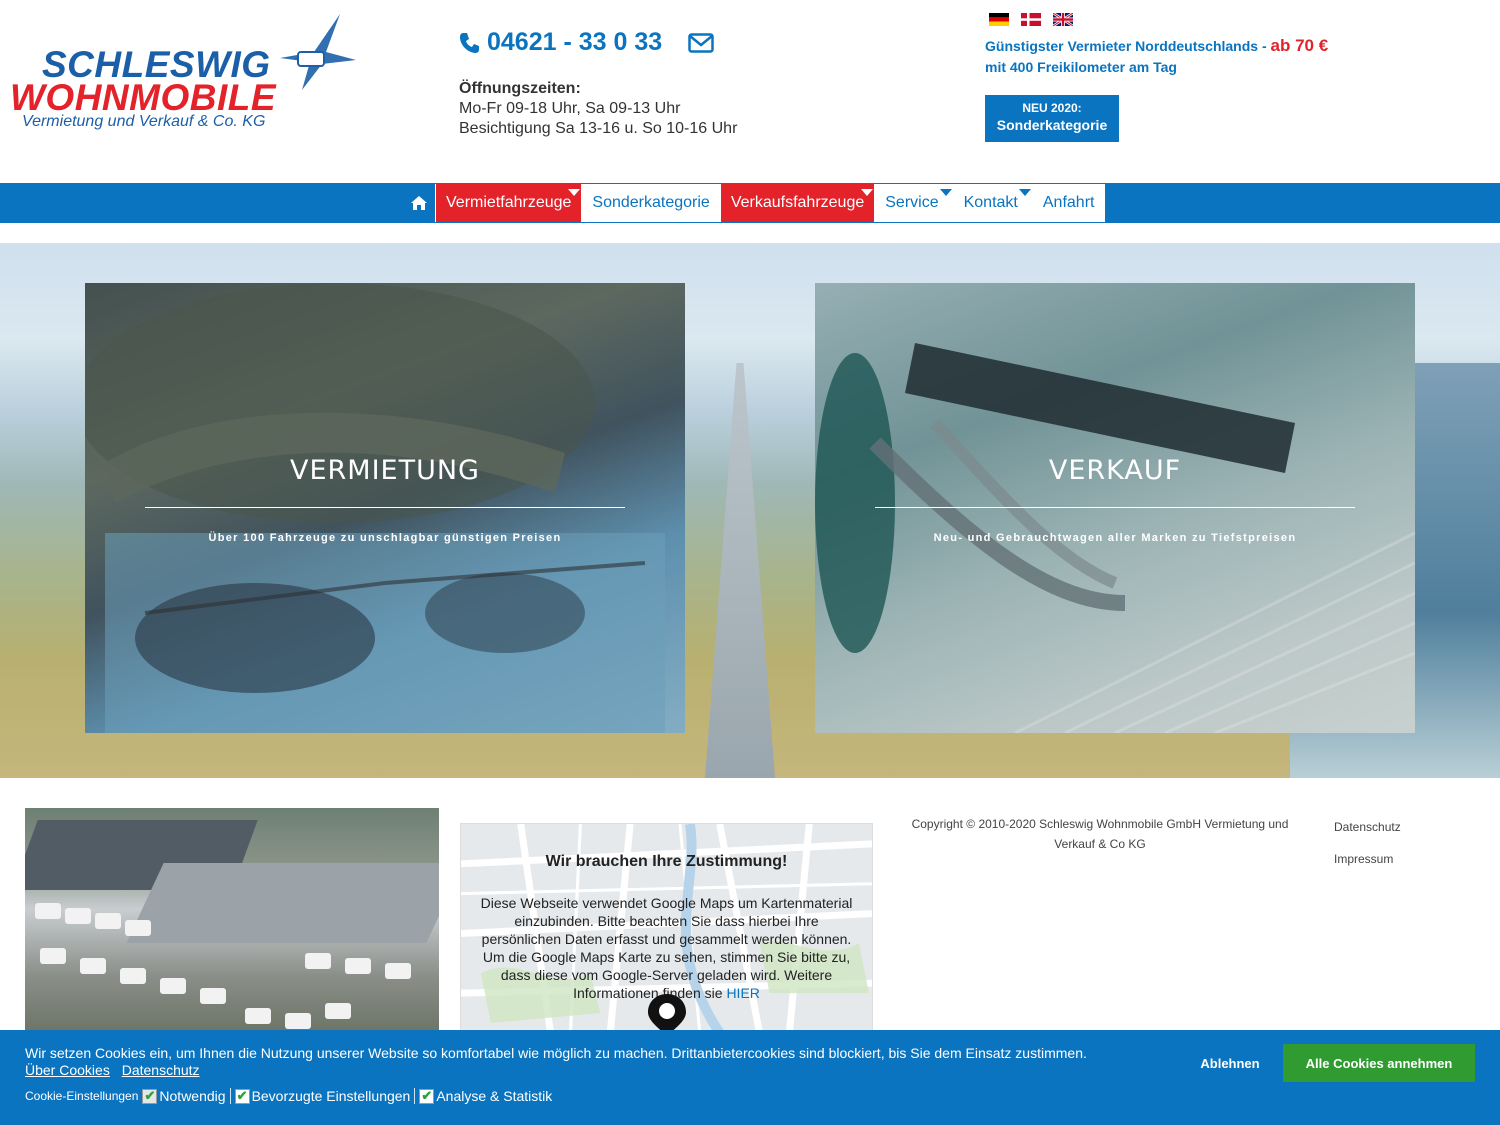  What do you see at coordinates (520, 88) in the screenshot?
I see `opening-hours-title: Öffnungszeiten:` at bounding box center [520, 88].